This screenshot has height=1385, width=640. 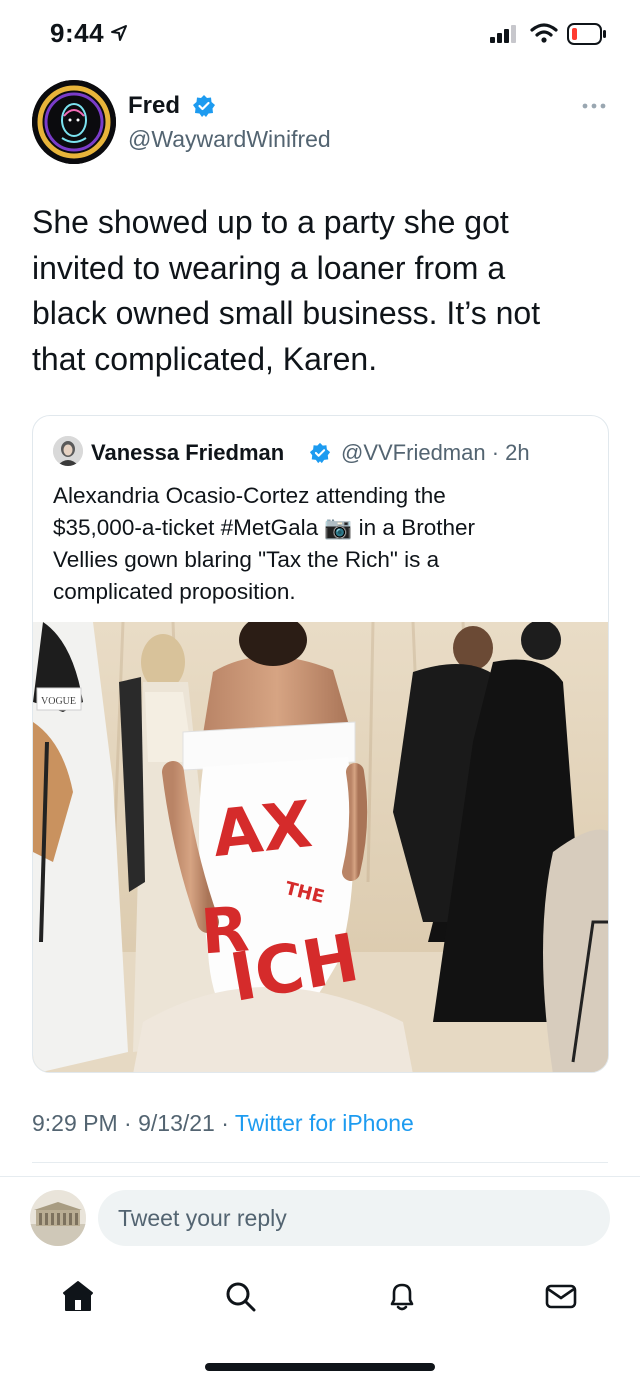 What do you see at coordinates (264, 527) in the screenshot?
I see `quote-text-line: $35,000-a-ticket #MetGala 📷 in a Brother` at bounding box center [264, 527].